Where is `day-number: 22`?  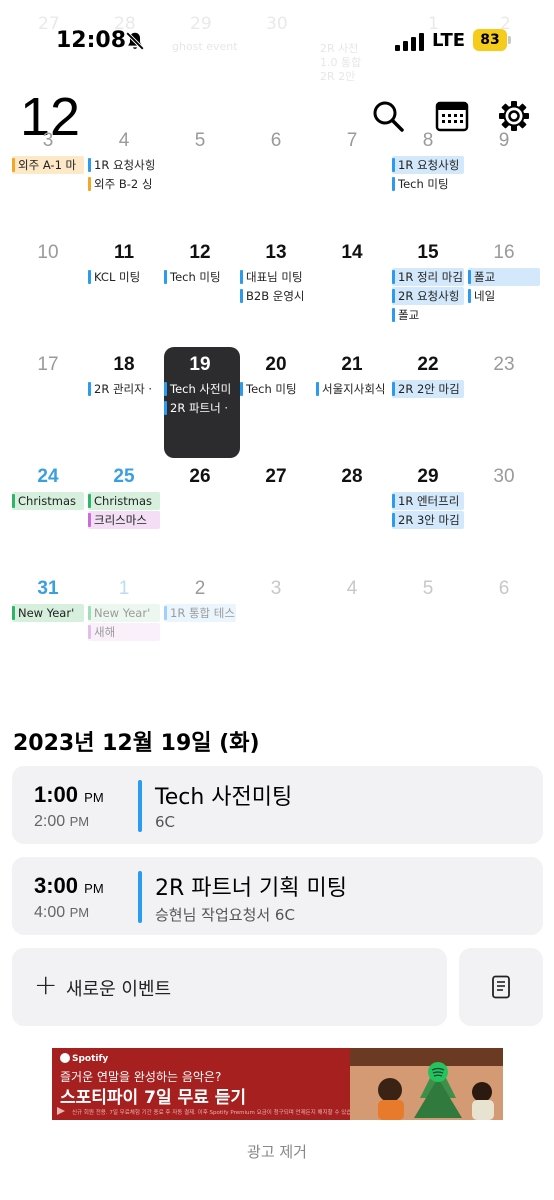
day-number: 22 is located at coordinates (428, 364).